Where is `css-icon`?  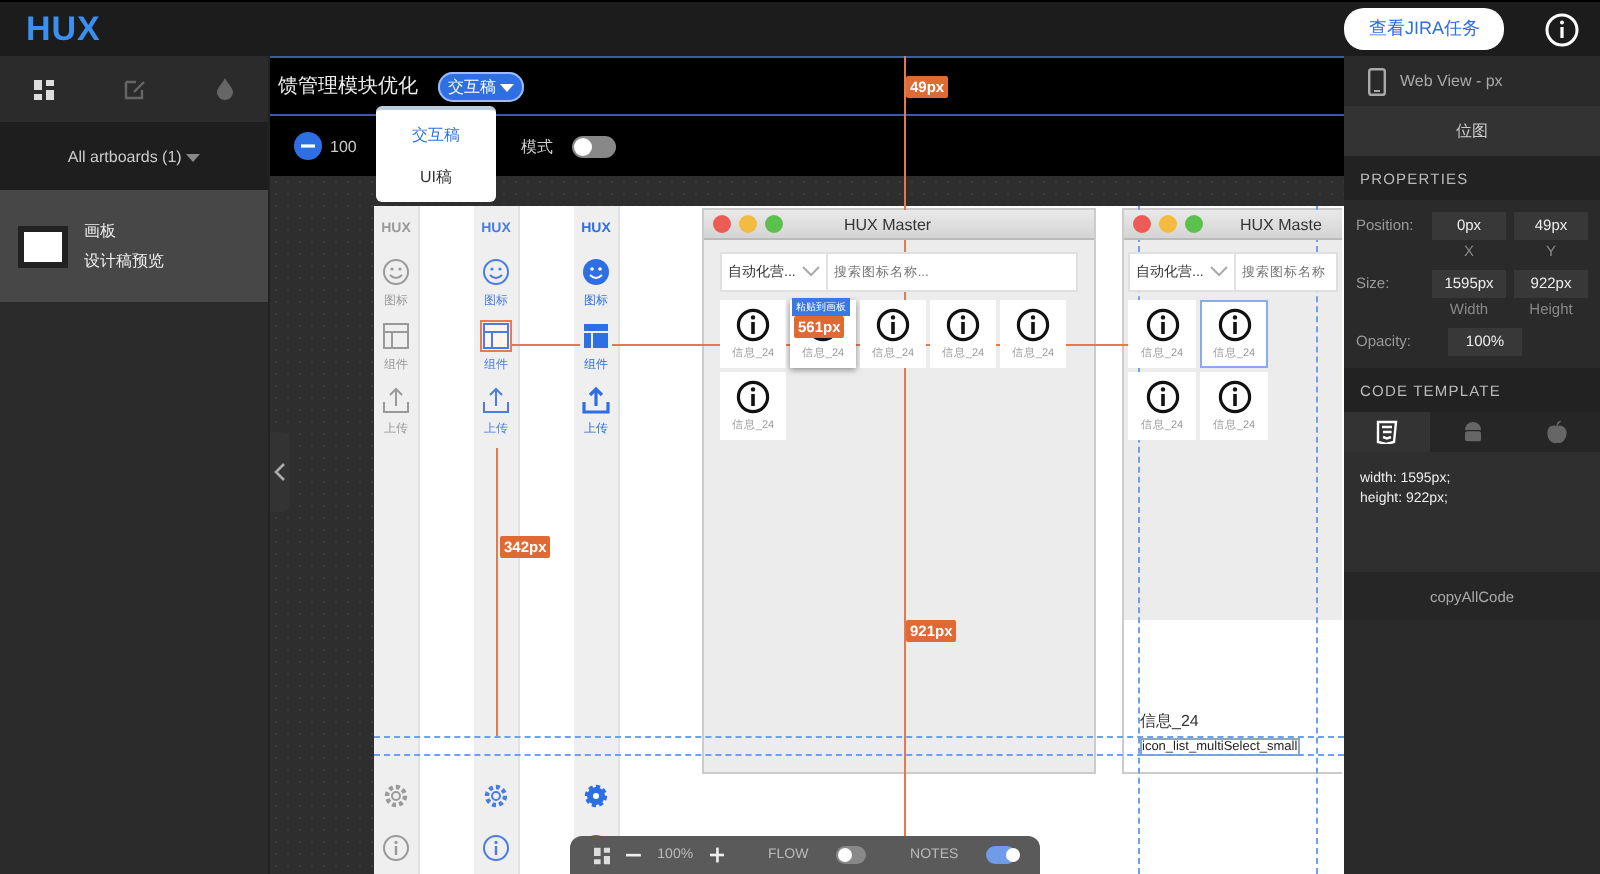
css-icon is located at coordinates (1386, 432).